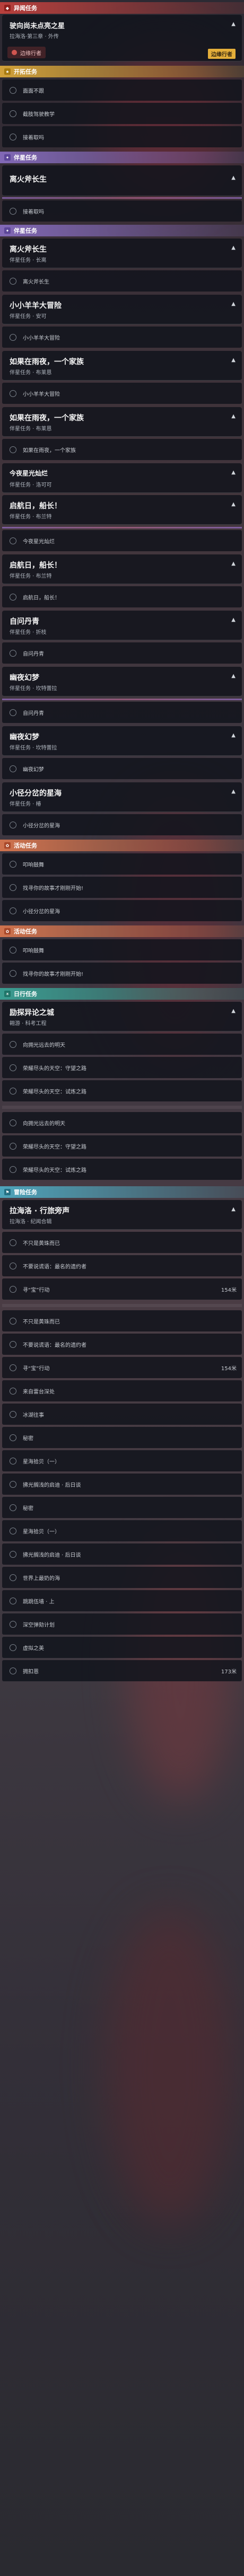 This screenshot has width=244, height=2576. I want to click on quest-card: 励探异论之城 翱游 · 科考工程 ▲, so click(122, 1016).